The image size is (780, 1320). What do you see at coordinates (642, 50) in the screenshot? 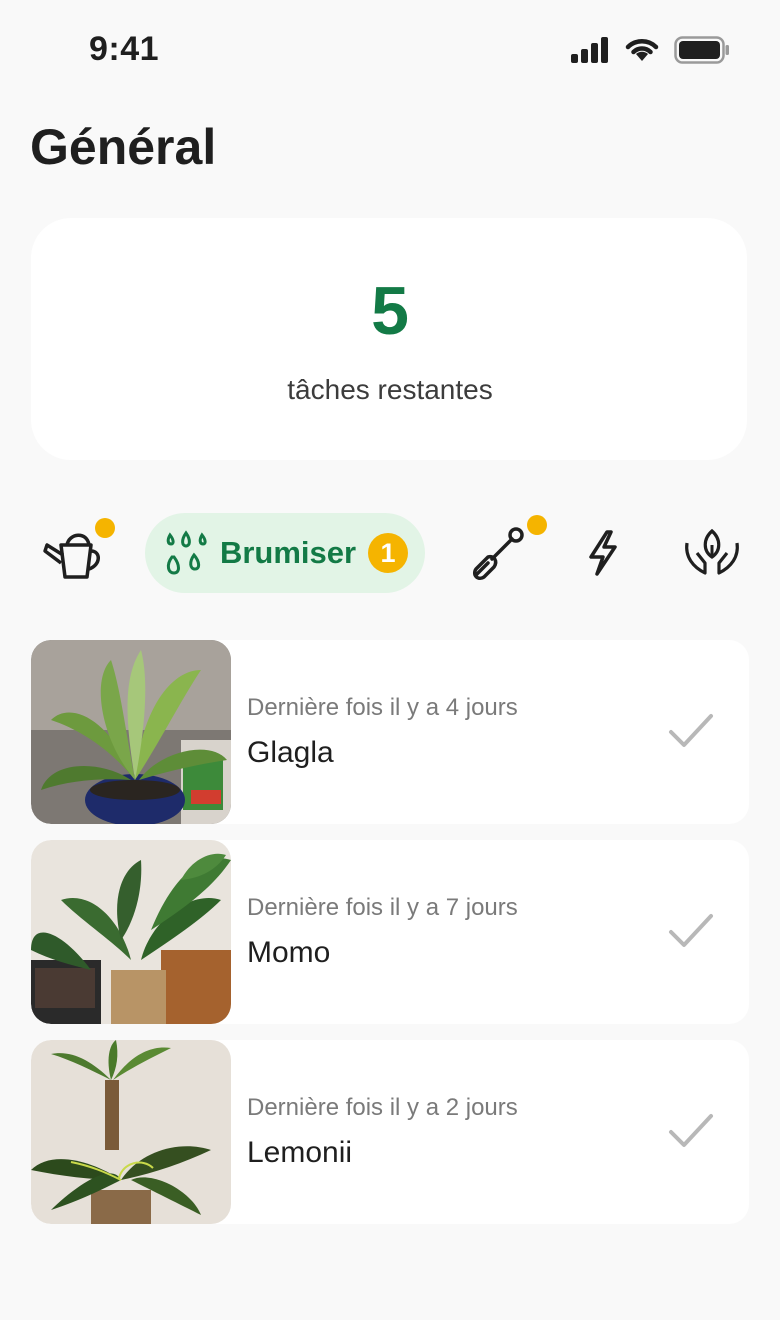
I see `wifi-icon` at bounding box center [642, 50].